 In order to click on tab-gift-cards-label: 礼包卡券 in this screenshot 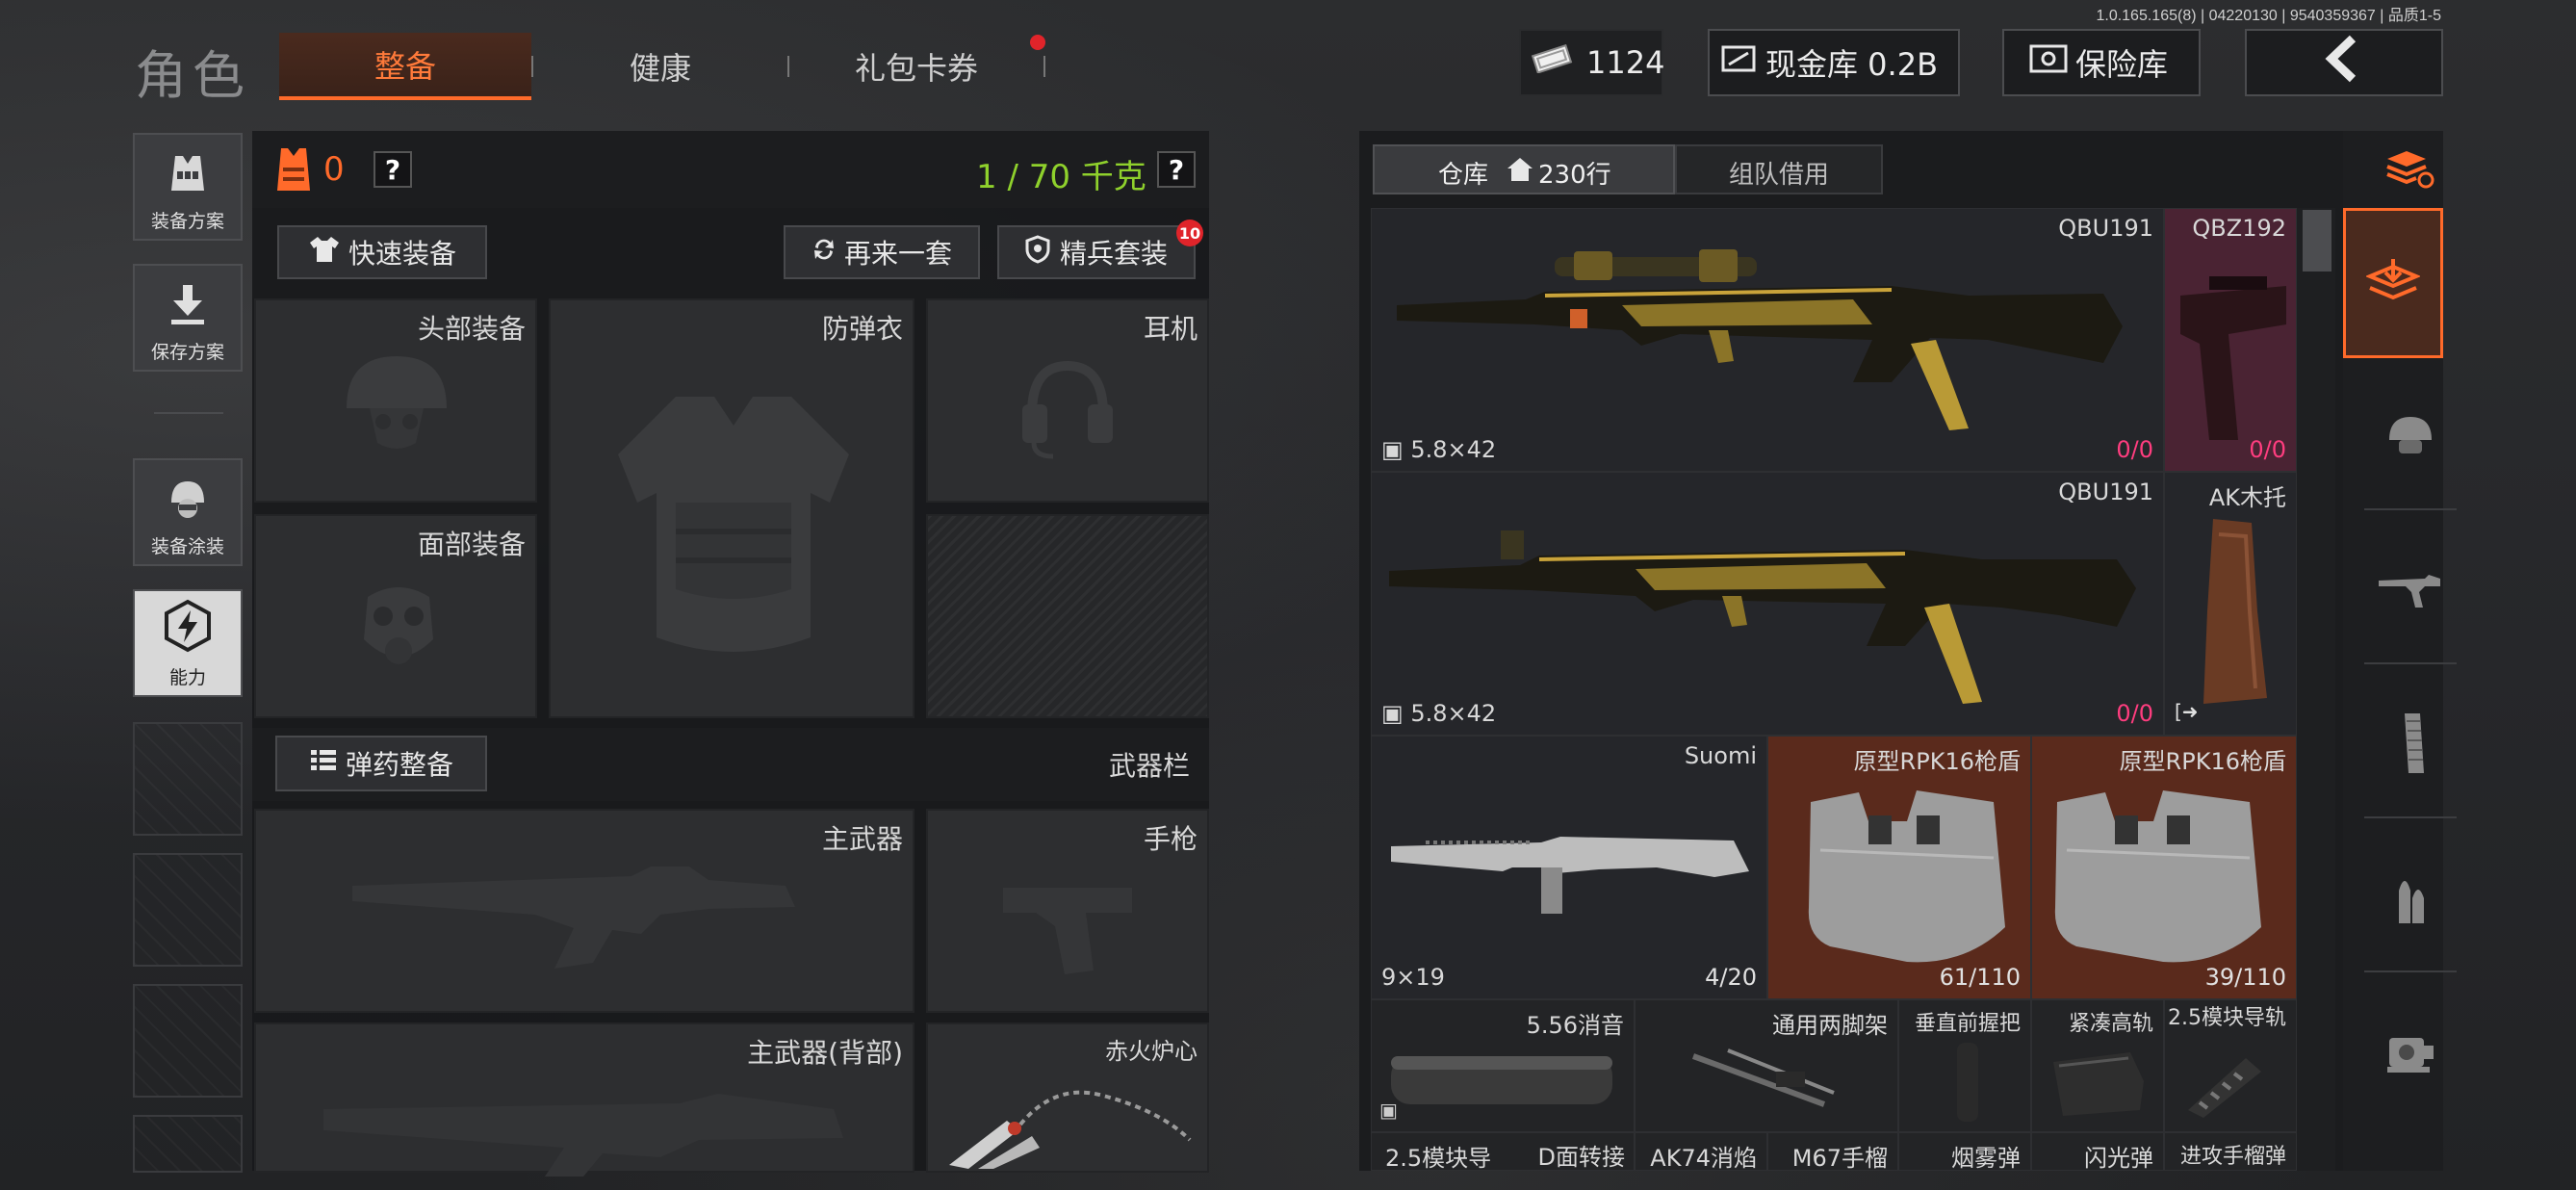, I will do `click(916, 68)`.